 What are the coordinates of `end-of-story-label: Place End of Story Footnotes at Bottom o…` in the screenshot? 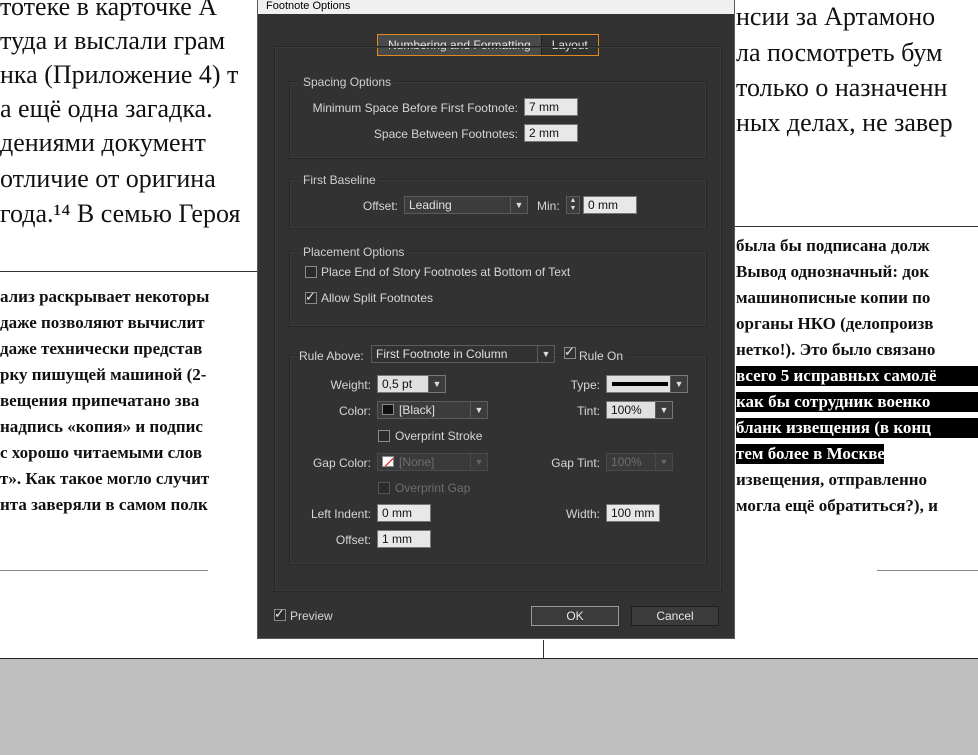 It's located at (446, 272).